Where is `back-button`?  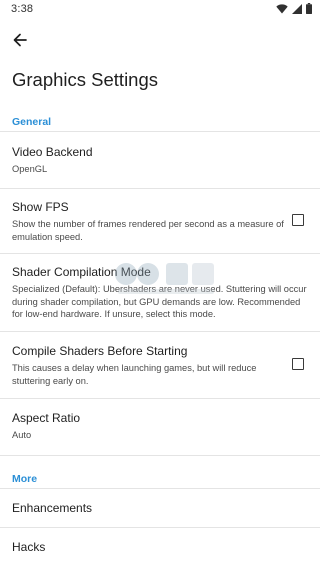 back-button is located at coordinates (20, 42).